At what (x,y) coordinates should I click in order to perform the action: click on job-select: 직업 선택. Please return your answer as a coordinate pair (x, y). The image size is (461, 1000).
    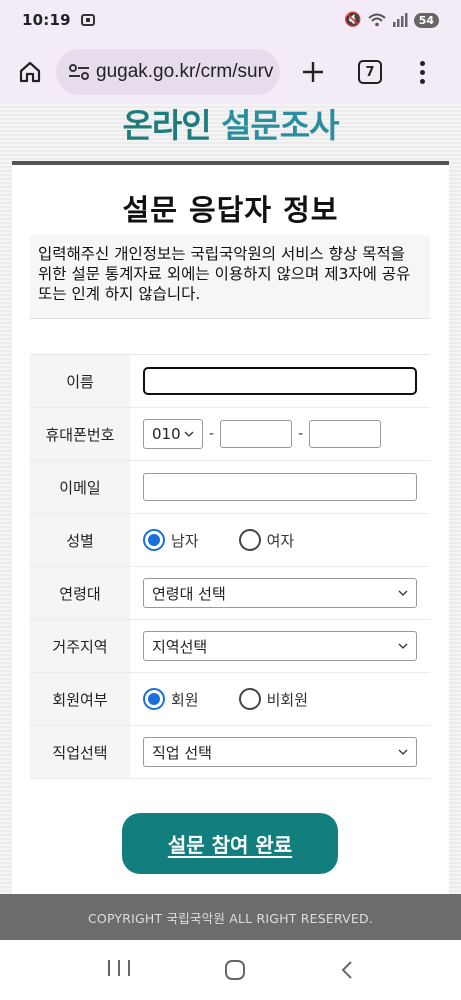
    Looking at the image, I should click on (280, 752).